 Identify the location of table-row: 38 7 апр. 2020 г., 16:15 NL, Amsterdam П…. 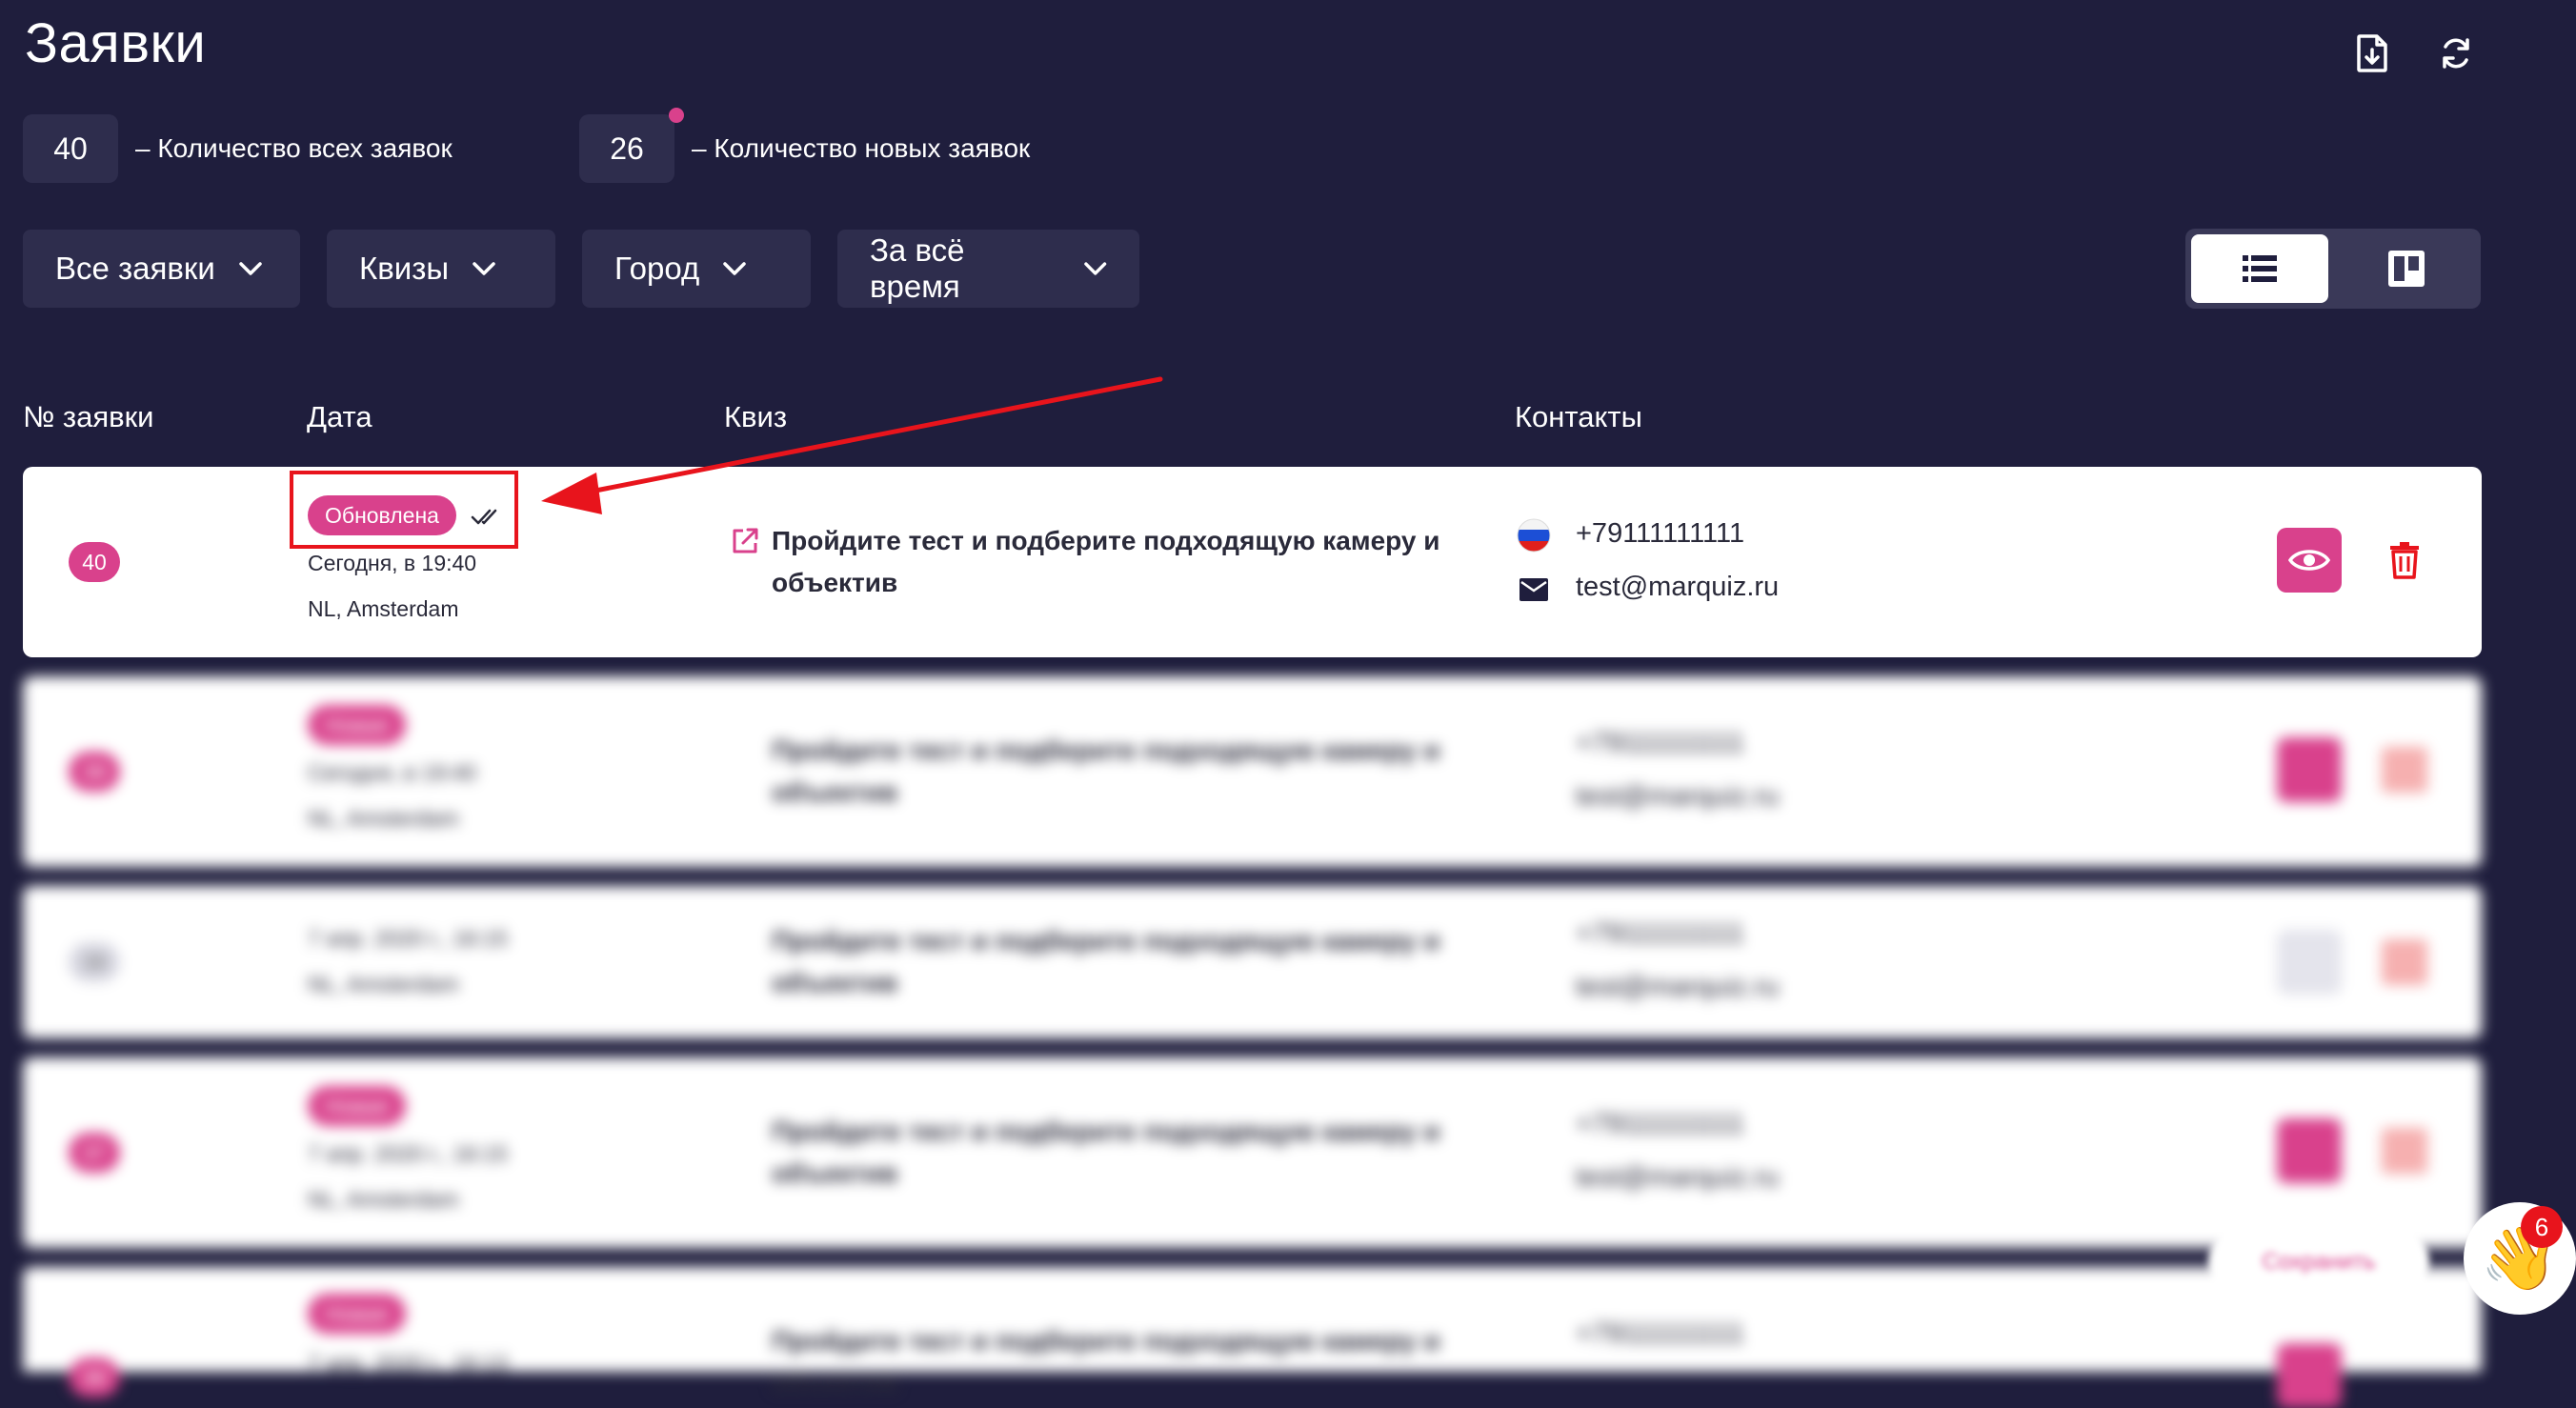
(1252, 962).